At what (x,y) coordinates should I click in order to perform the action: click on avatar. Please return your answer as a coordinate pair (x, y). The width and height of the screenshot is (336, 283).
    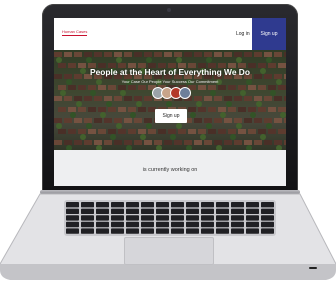
    Looking at the image, I should click on (185, 93).